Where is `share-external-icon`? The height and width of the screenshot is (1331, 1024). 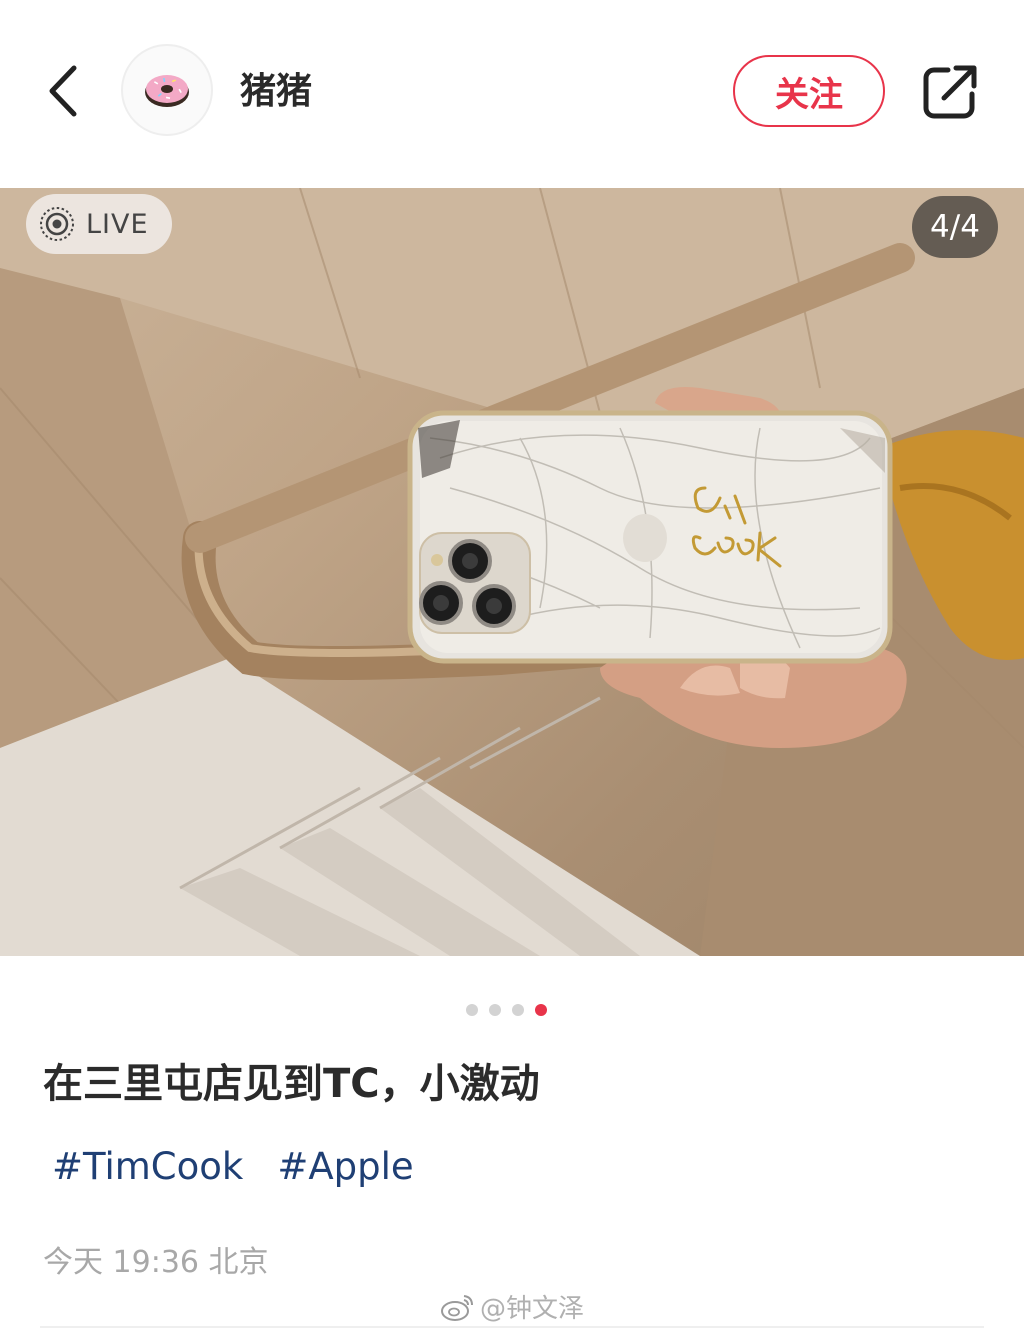
share-external-icon is located at coordinates (950, 92).